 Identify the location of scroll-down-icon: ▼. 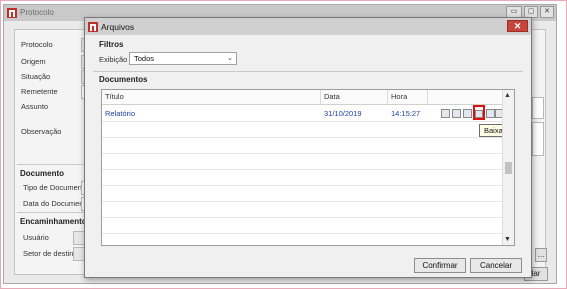
(507, 239).